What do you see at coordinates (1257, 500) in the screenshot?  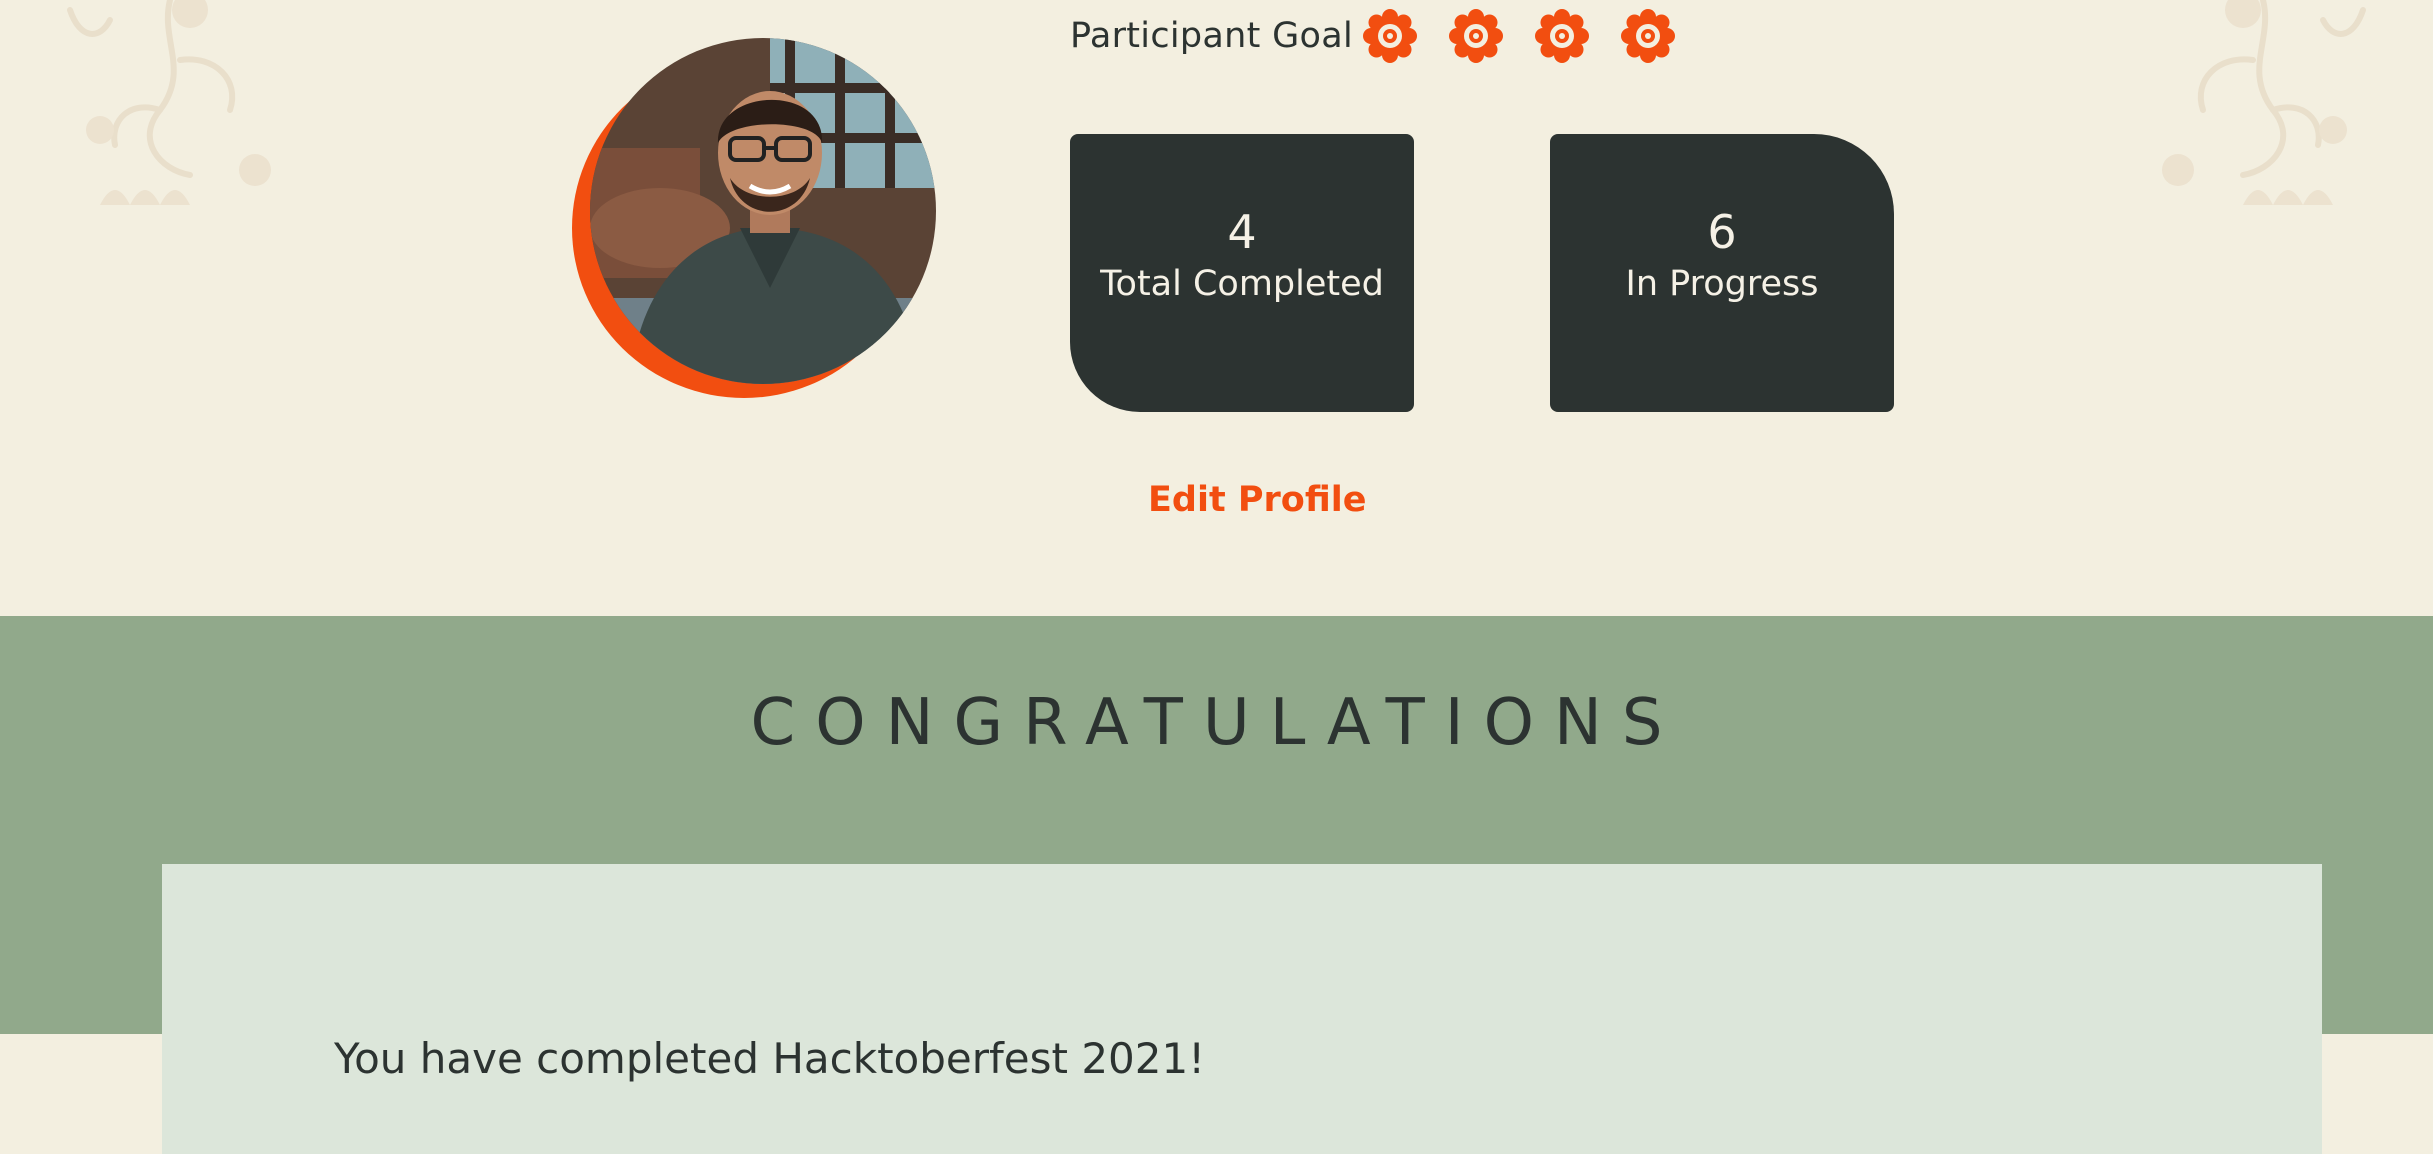 I see `edit-profile-link: Edit Profile` at bounding box center [1257, 500].